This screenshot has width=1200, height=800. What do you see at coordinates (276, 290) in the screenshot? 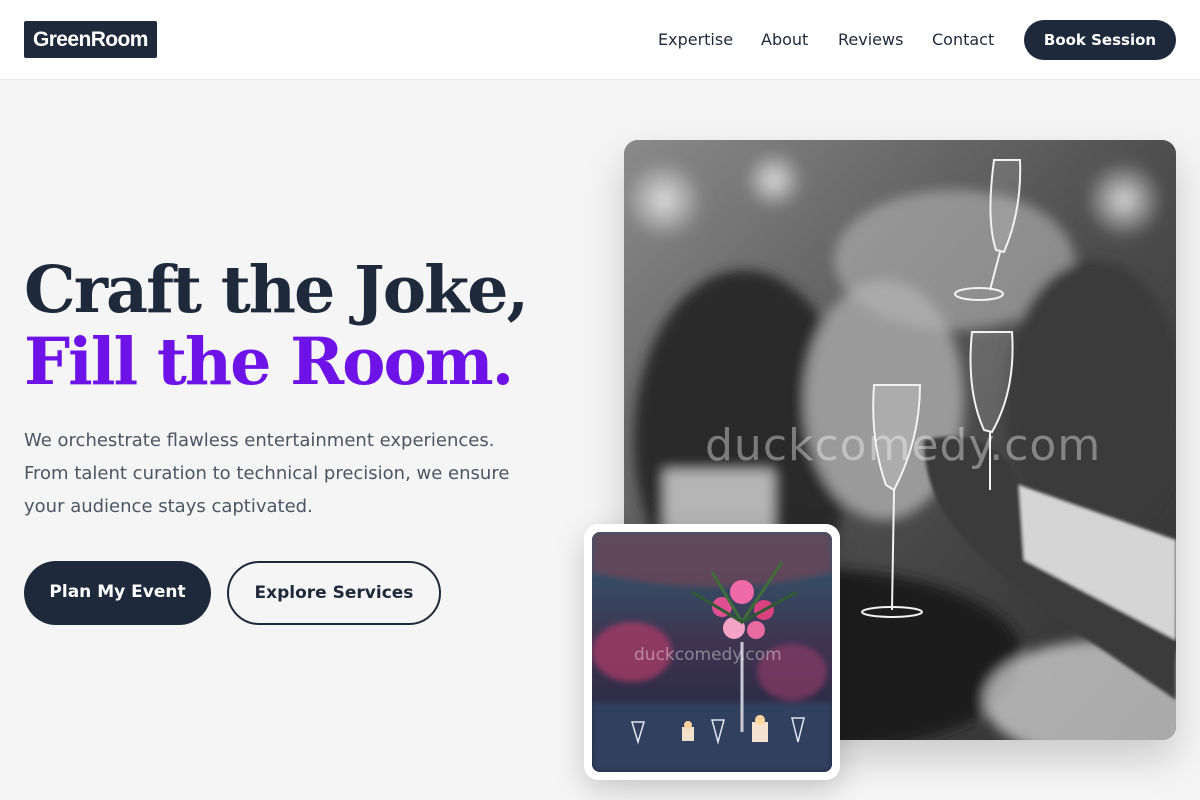
I see `headline-line-1: Craft the Joke,` at bounding box center [276, 290].